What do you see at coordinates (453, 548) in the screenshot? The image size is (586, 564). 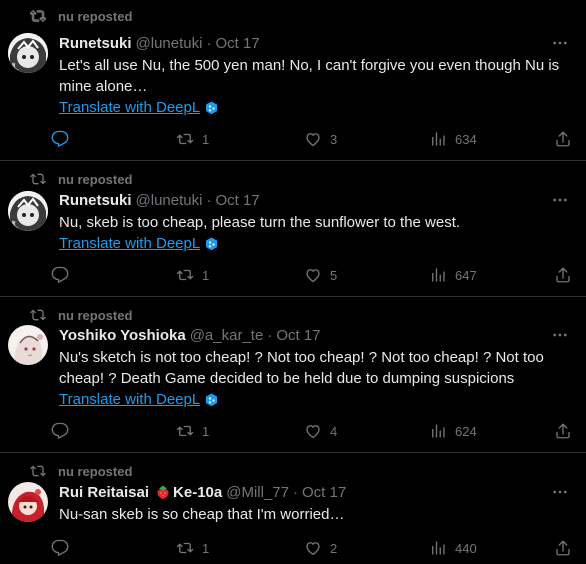 I see `views-button: 440` at bounding box center [453, 548].